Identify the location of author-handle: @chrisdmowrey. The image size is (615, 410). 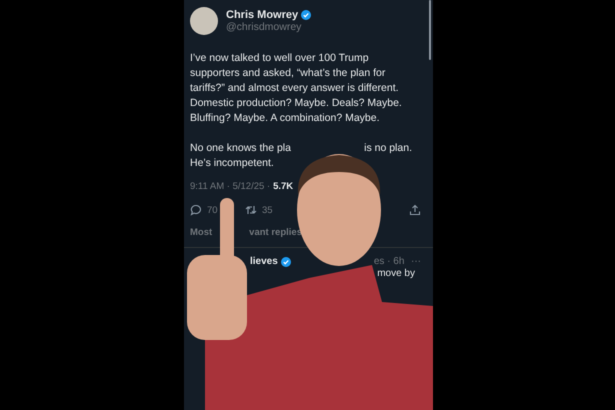
(269, 27).